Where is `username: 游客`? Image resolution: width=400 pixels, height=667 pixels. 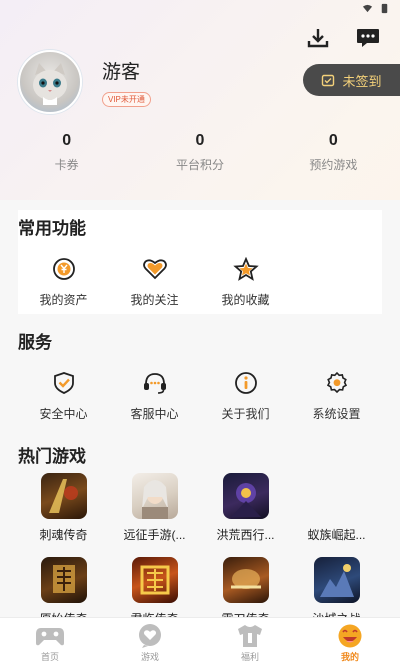
username: 游客 is located at coordinates (126, 70).